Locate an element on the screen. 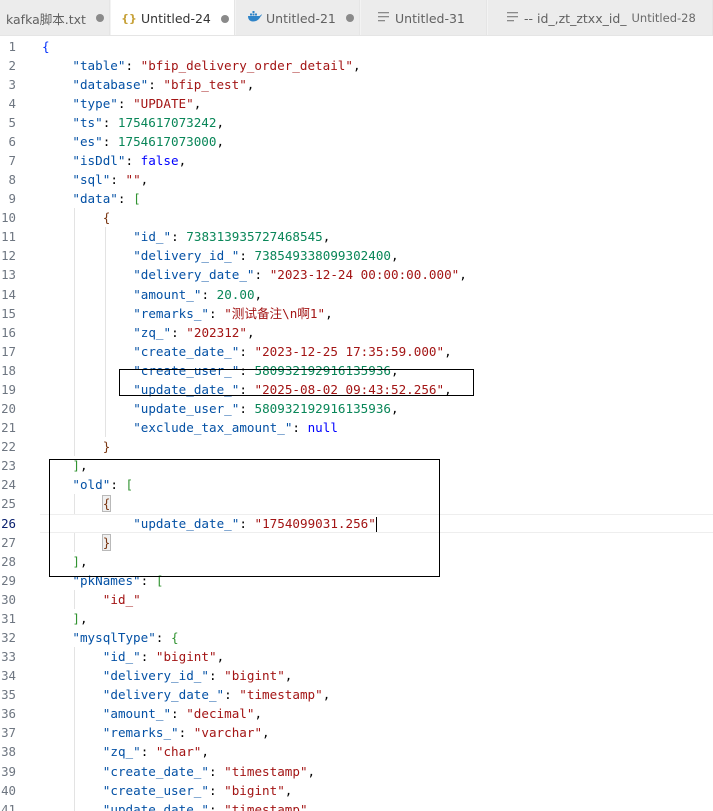 This screenshot has height=811, width=713. code-line: 12 "delivery_id_": 738549338099302400, is located at coordinates (356, 255).